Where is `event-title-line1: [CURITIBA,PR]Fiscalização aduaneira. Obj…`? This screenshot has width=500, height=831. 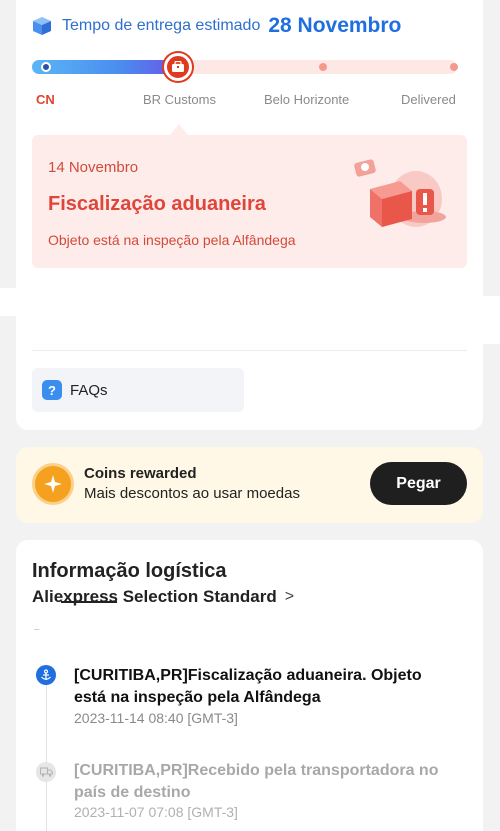 event-title-line1: [CURITIBA,PR]Fiscalização aduaneira. Obj… is located at coordinates (248, 675).